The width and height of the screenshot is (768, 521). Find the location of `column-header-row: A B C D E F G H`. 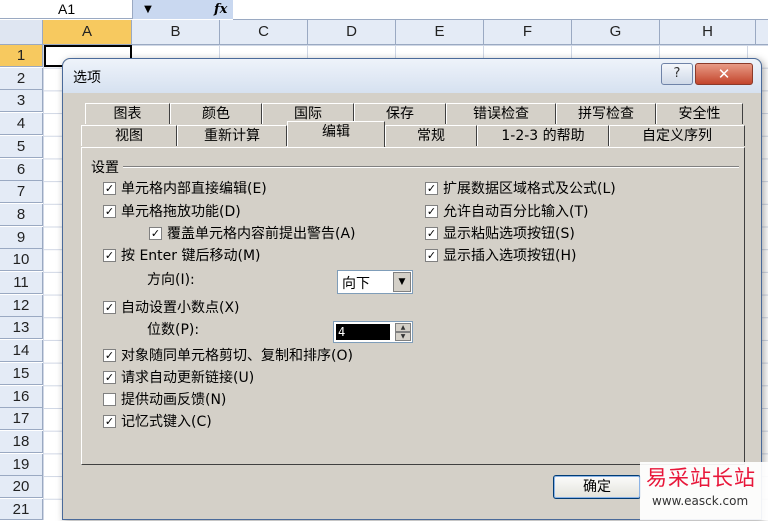

column-header-row: A B C D E F G H is located at coordinates (384, 32).